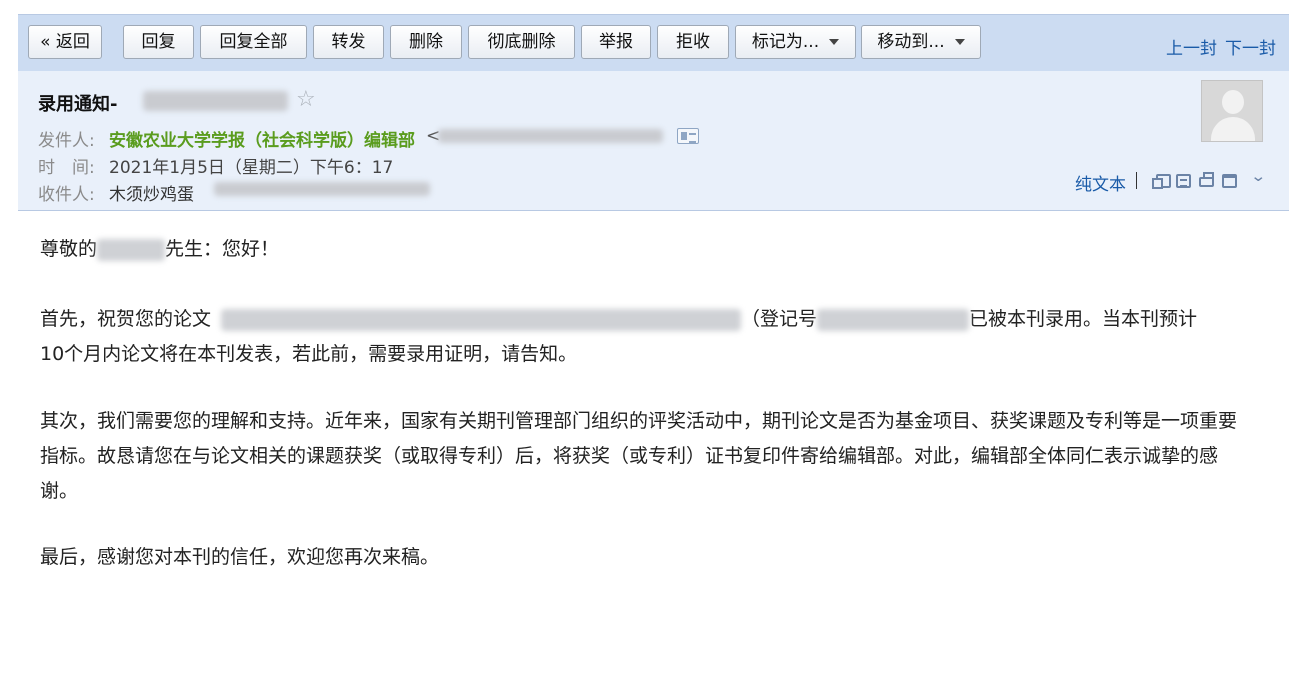  I want to click on greeting-text-2: 先生：您好！, so click(222, 249).